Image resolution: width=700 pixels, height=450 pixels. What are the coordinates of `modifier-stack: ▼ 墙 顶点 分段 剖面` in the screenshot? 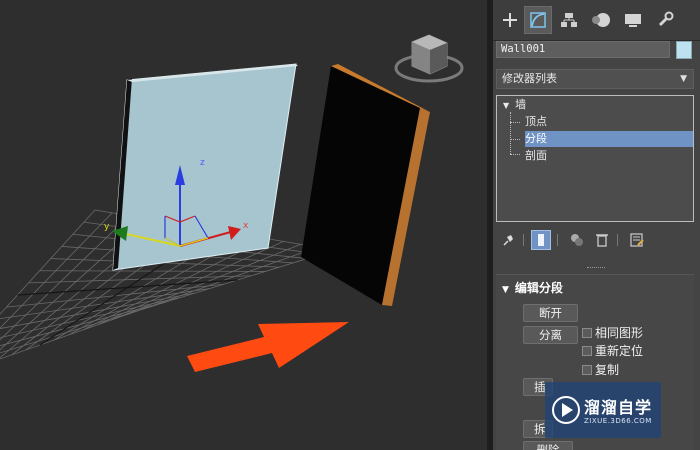 It's located at (595, 158).